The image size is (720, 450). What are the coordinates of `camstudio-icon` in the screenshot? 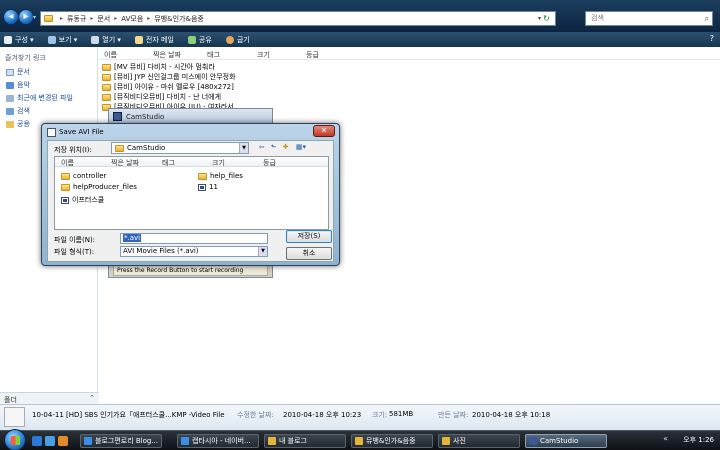 It's located at (117, 116).